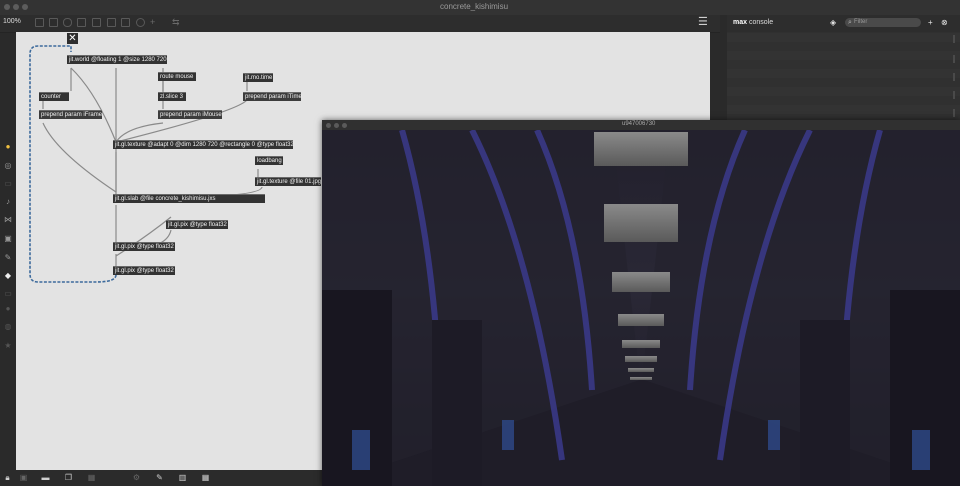 This screenshot has width=960, height=486. I want to click on prepend-itime-object: prepend param iTime, so click(272, 96).